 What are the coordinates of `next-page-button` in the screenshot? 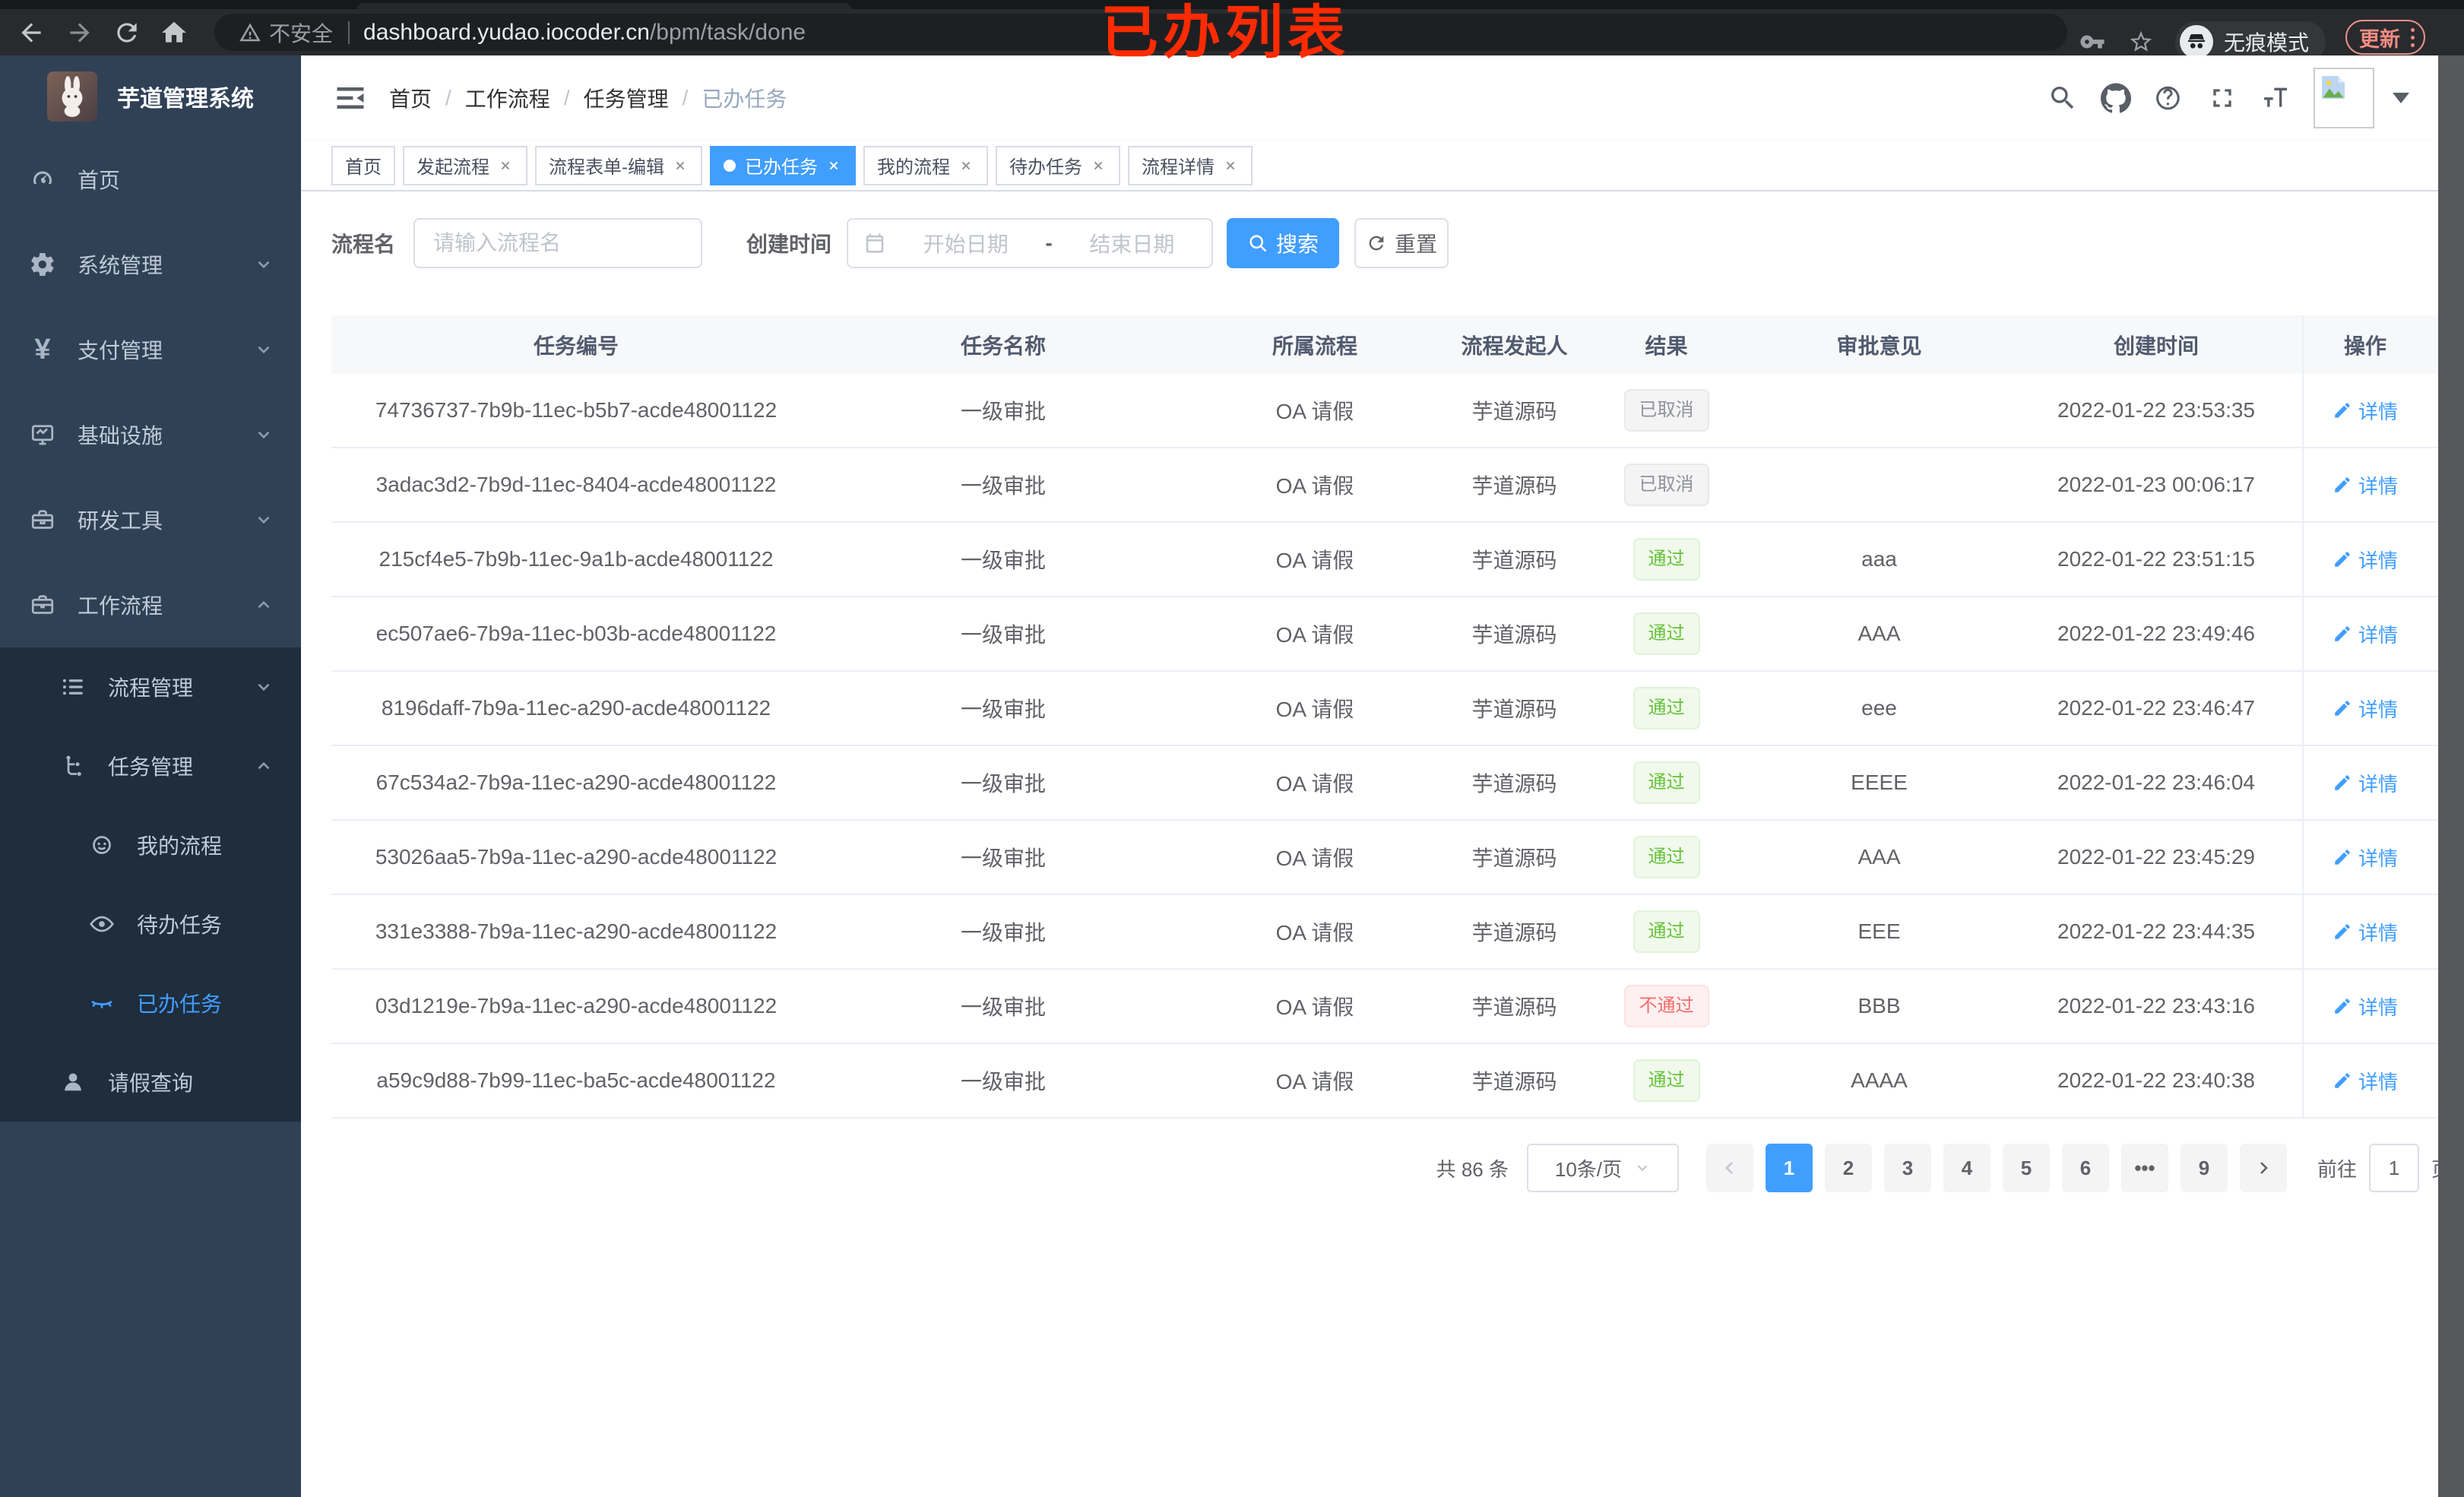 It's located at (2263, 1168).